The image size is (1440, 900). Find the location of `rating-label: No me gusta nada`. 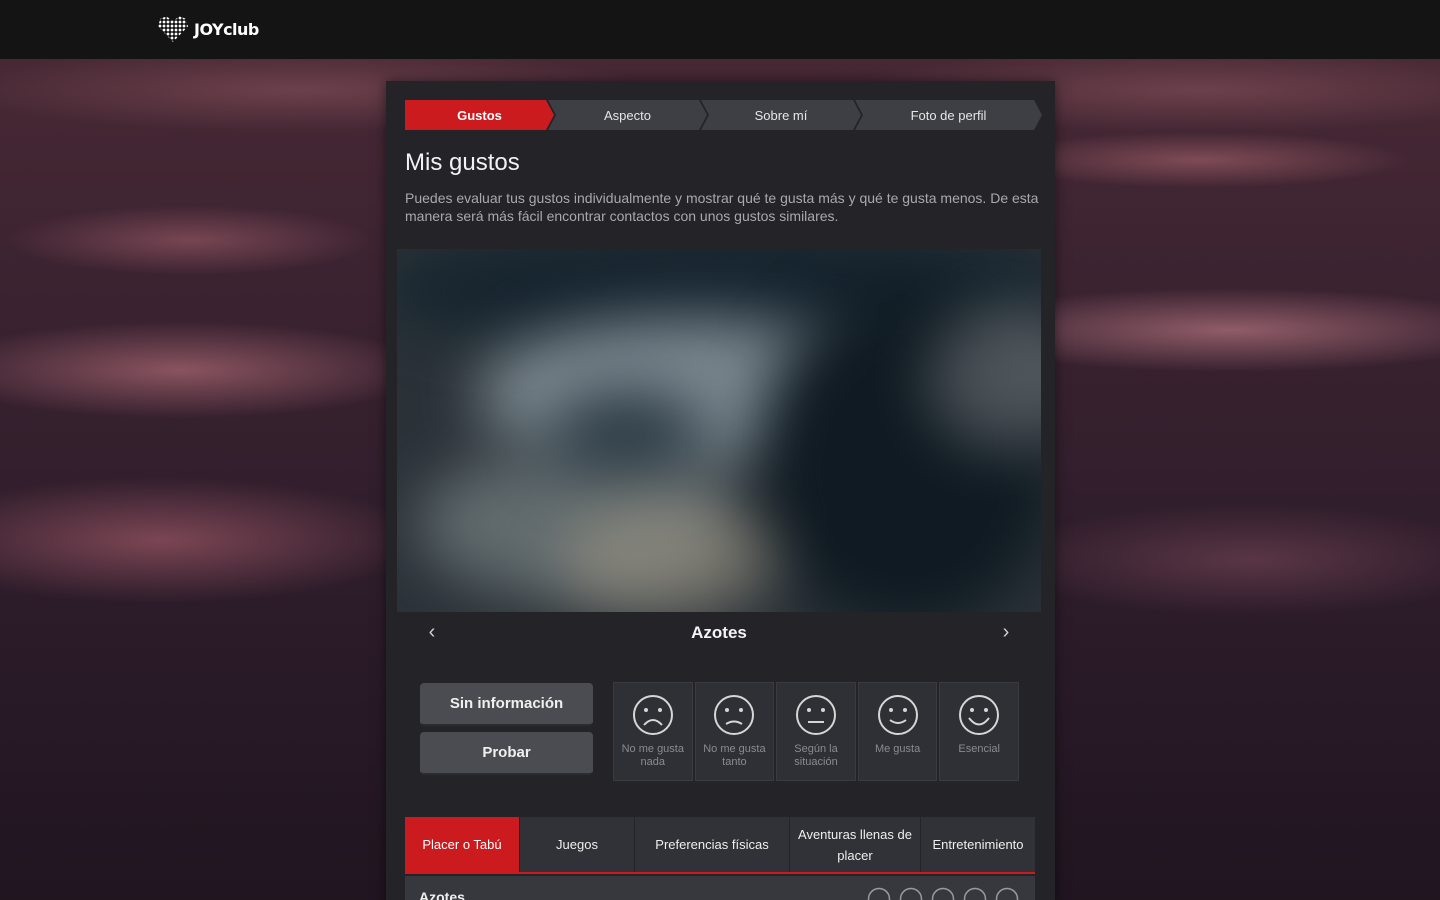

rating-label: No me gusta nada is located at coordinates (652, 755).